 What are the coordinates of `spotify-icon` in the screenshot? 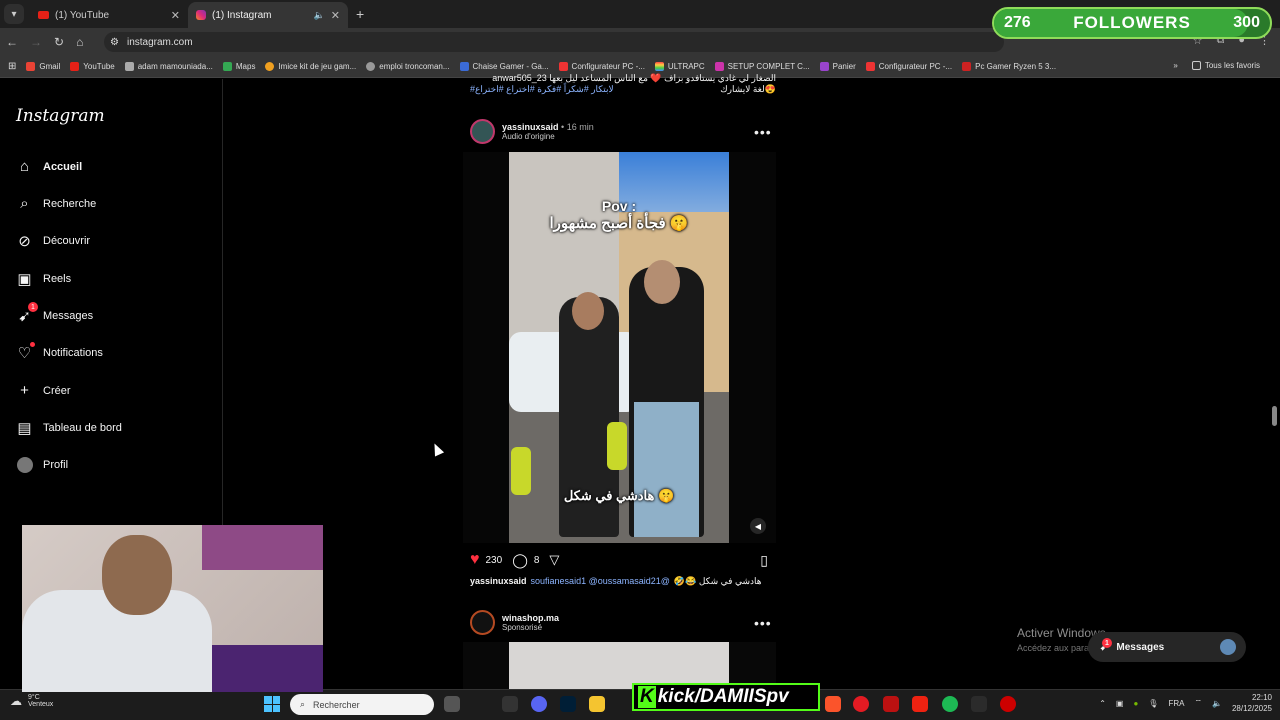 It's located at (950, 704).